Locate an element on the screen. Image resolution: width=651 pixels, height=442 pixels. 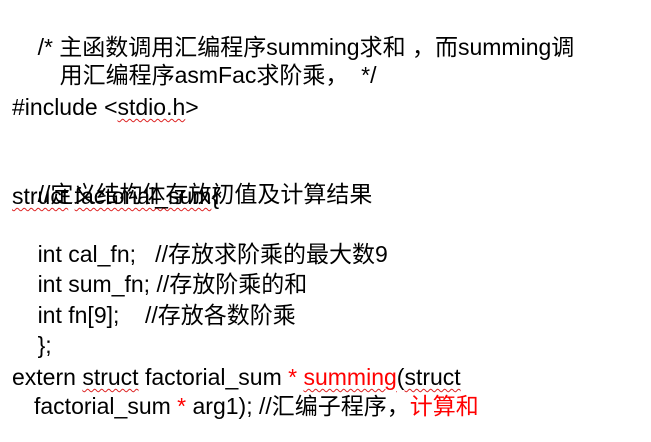
include-prefix: #include < is located at coordinates (65, 107).